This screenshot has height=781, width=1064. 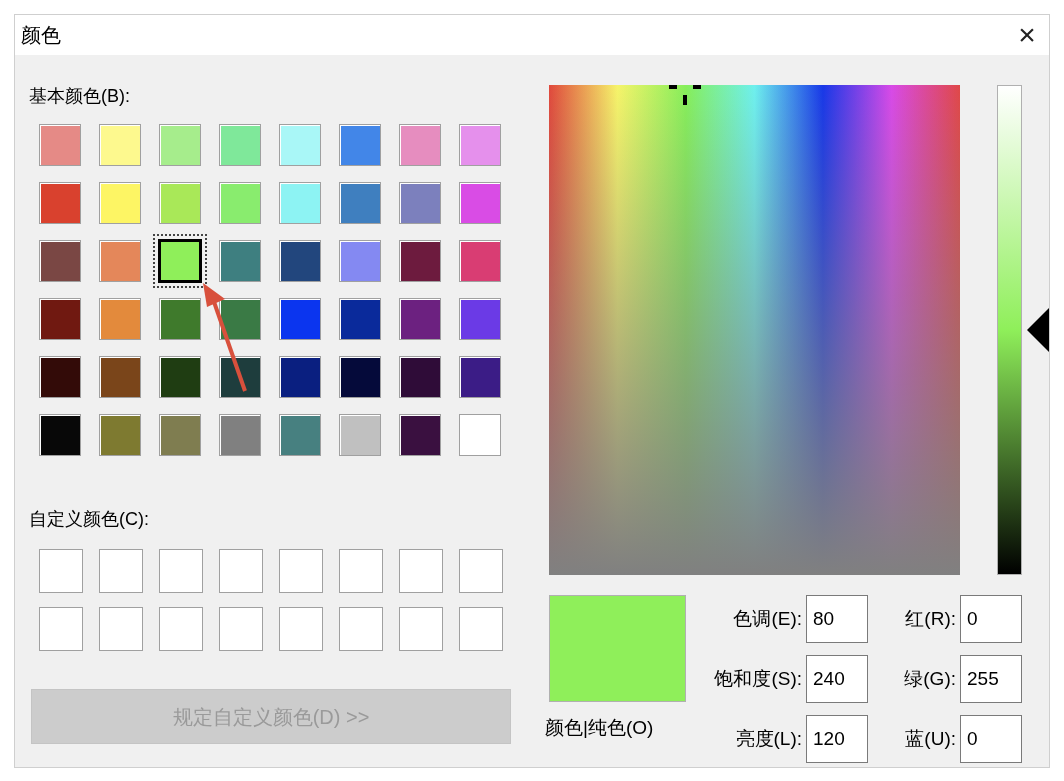 I want to click on value-field: 80, so click(x=837, y=619).